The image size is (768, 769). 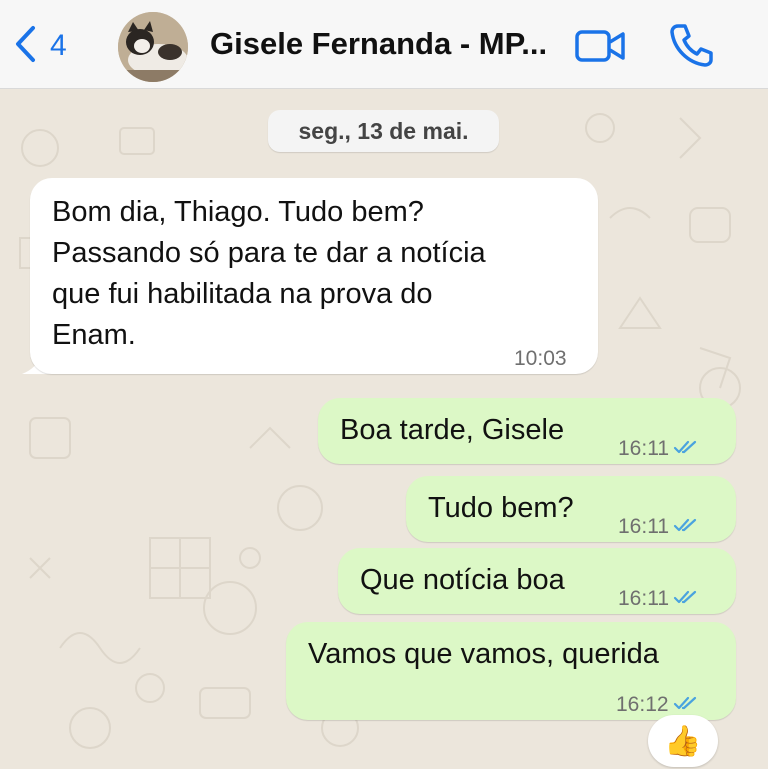 I want to click on avatar, so click(x=153, y=47).